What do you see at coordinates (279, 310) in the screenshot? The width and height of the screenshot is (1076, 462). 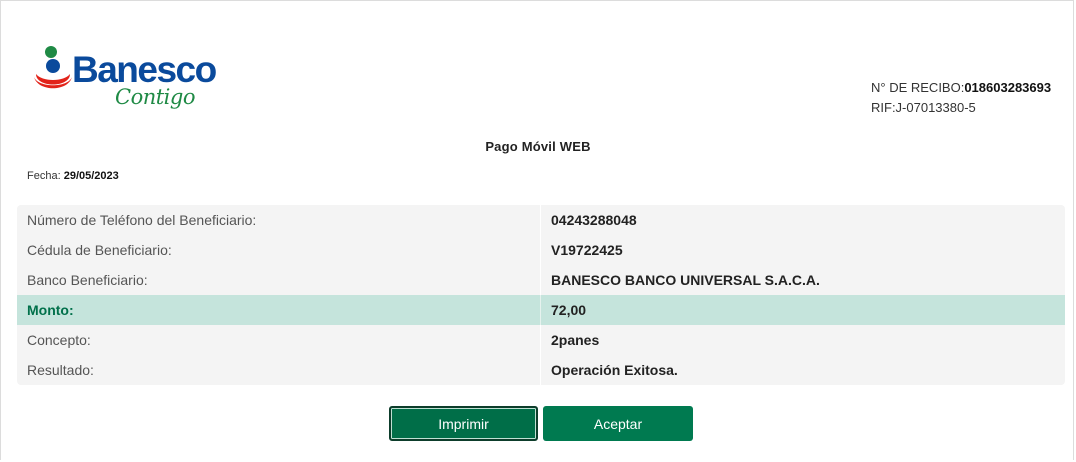 I see `detail-label: Monto:` at bounding box center [279, 310].